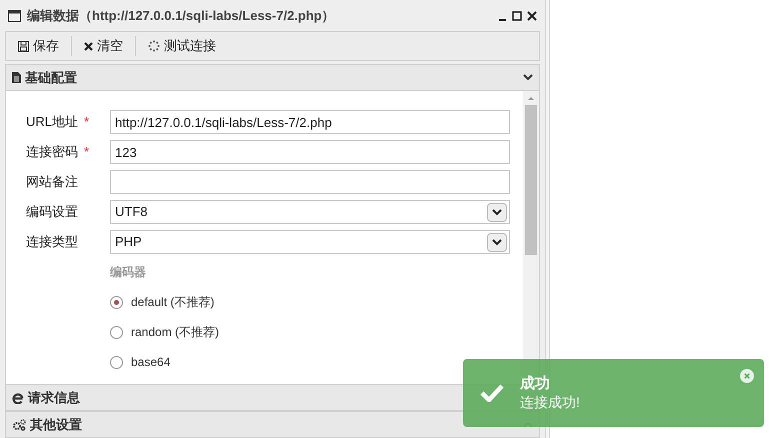  I want to click on field-label: 网站备注, so click(52, 182).